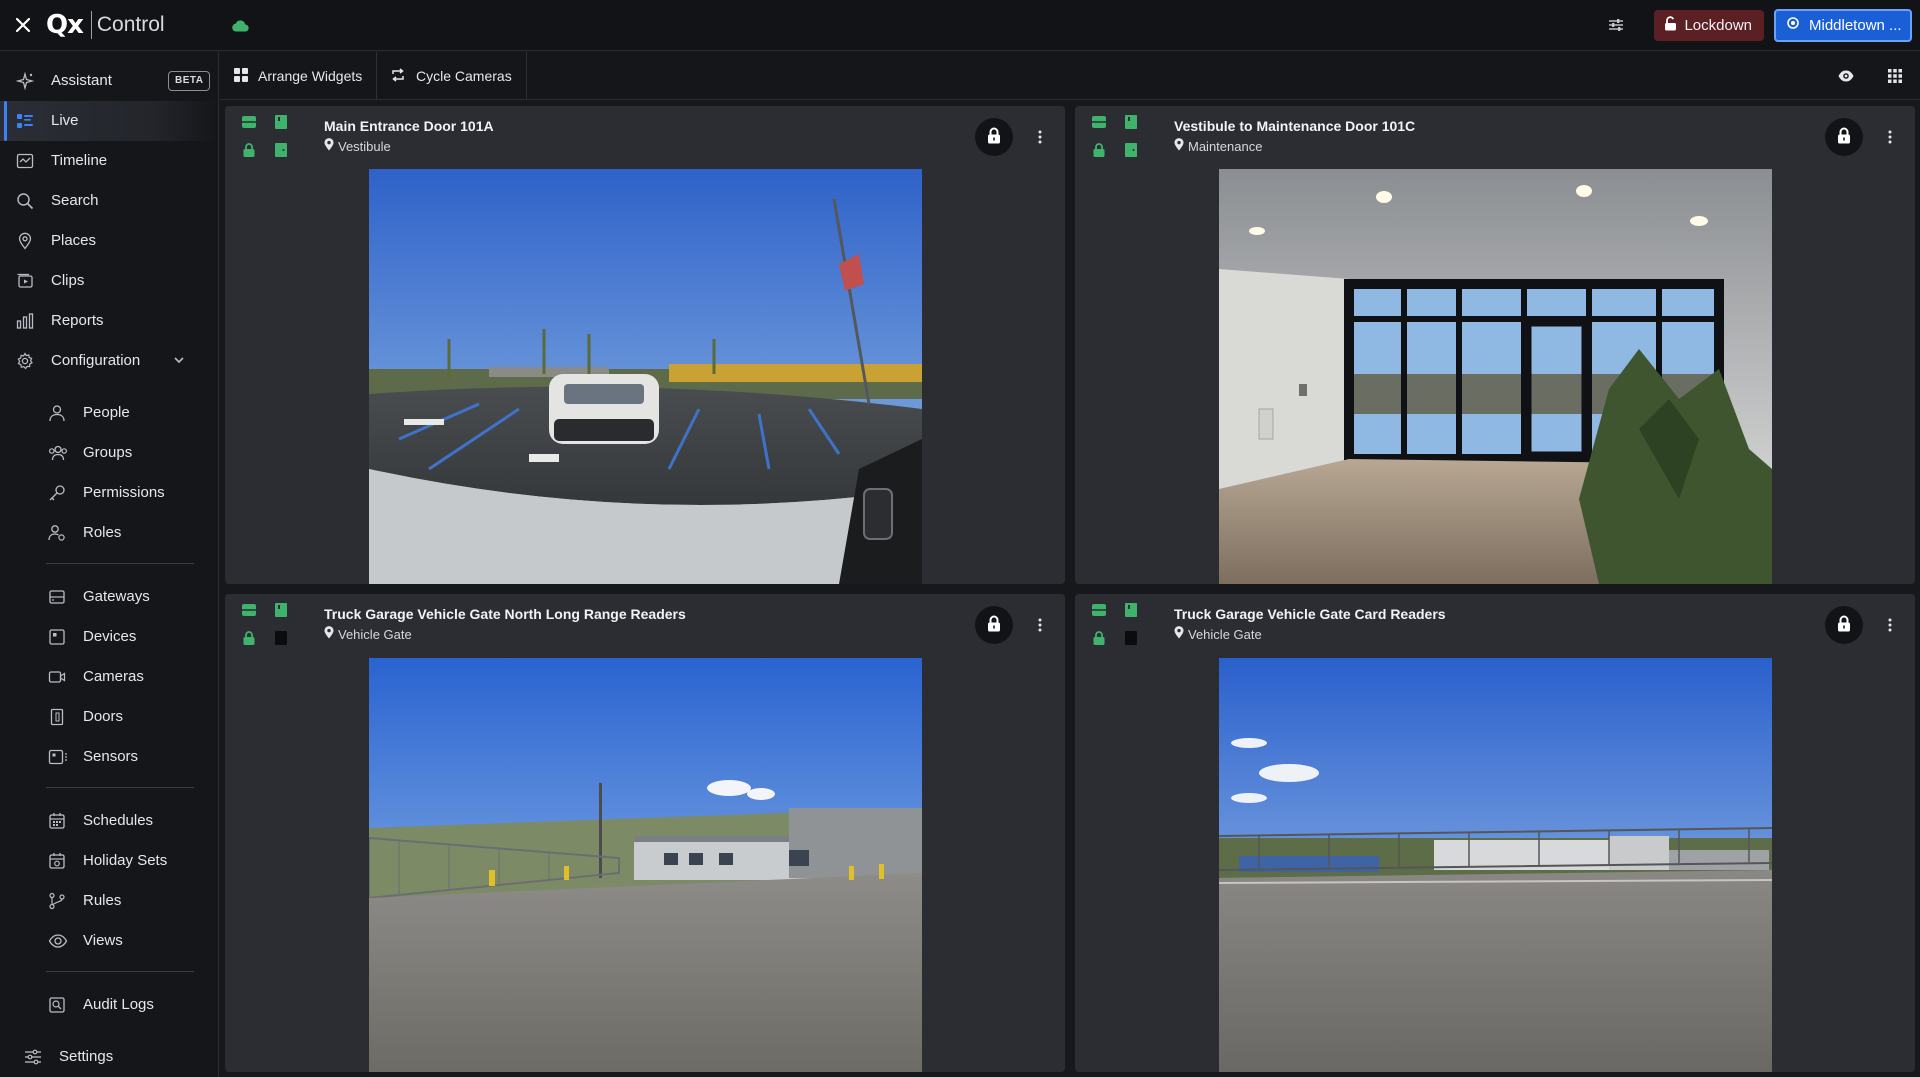 Image resolution: width=1920 pixels, height=1077 pixels. I want to click on lock-icon, so click(994, 137).